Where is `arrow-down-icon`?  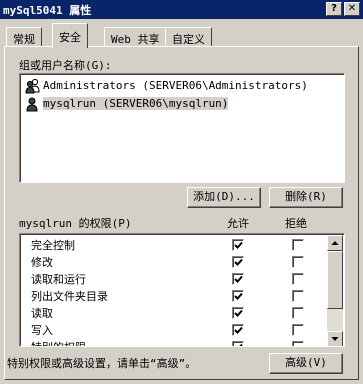
arrow-down-icon is located at coordinates (335, 339).